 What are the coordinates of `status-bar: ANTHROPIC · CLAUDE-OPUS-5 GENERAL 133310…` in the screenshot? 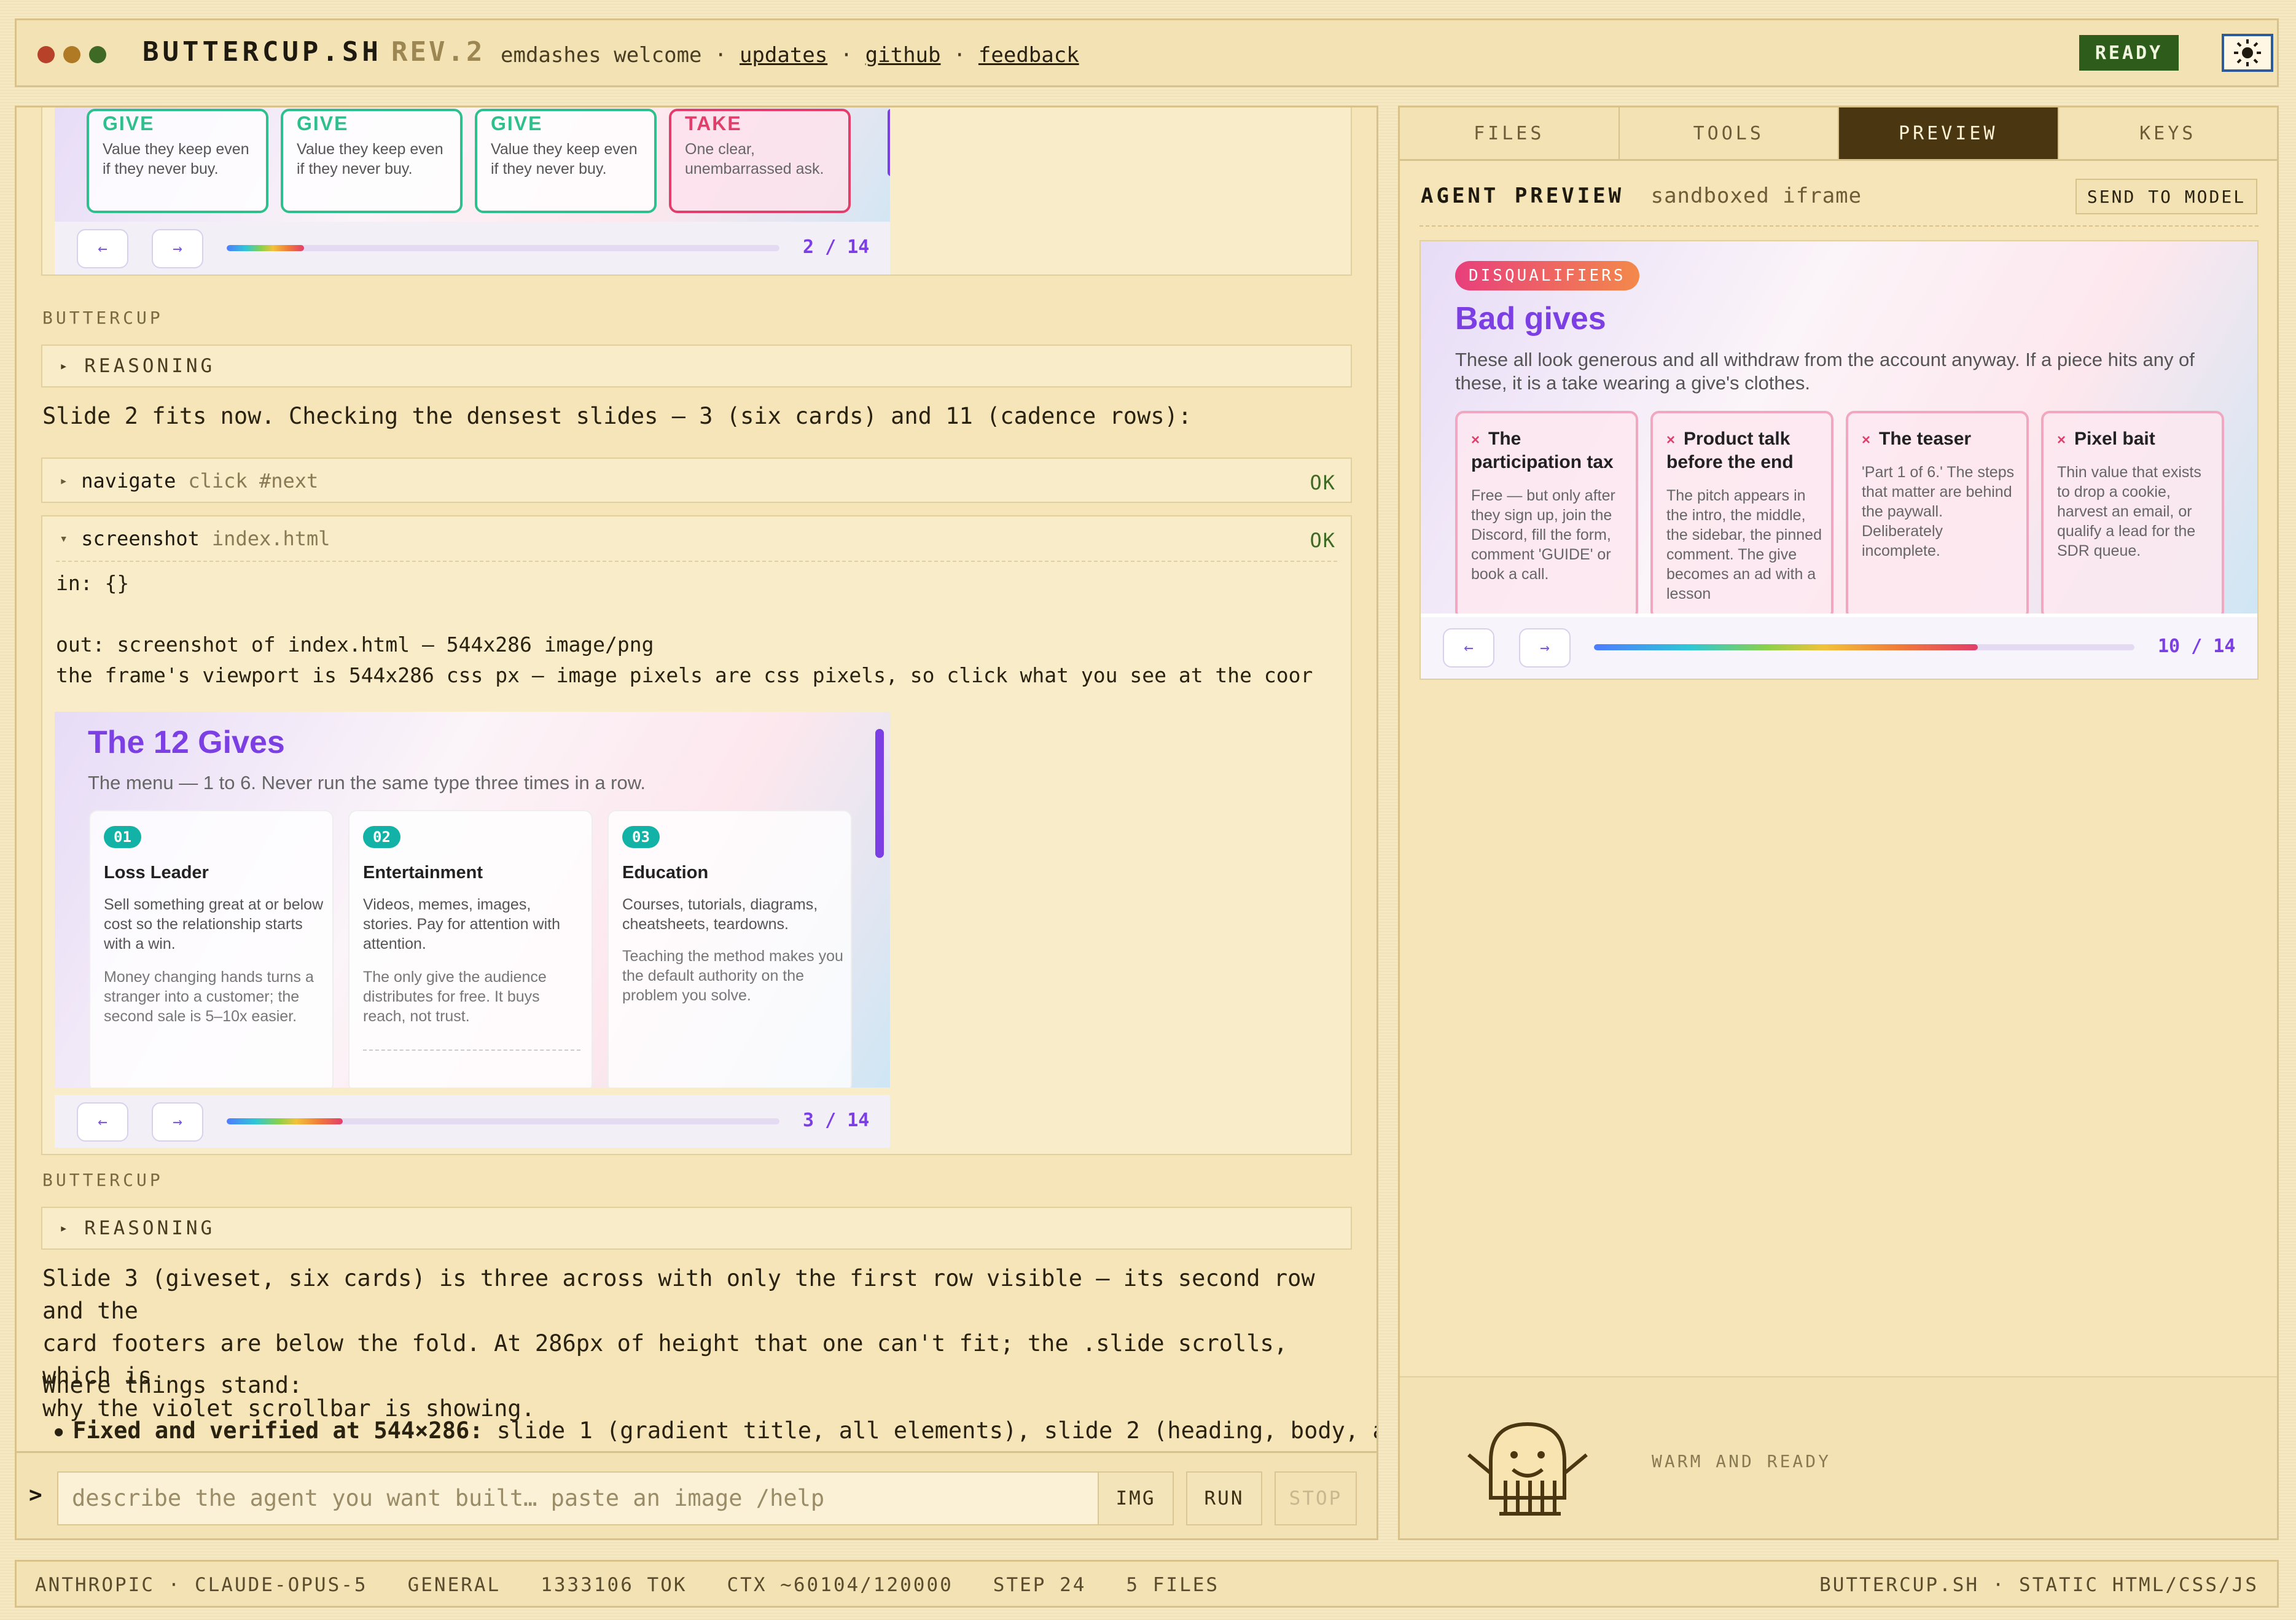 It's located at (1147, 1584).